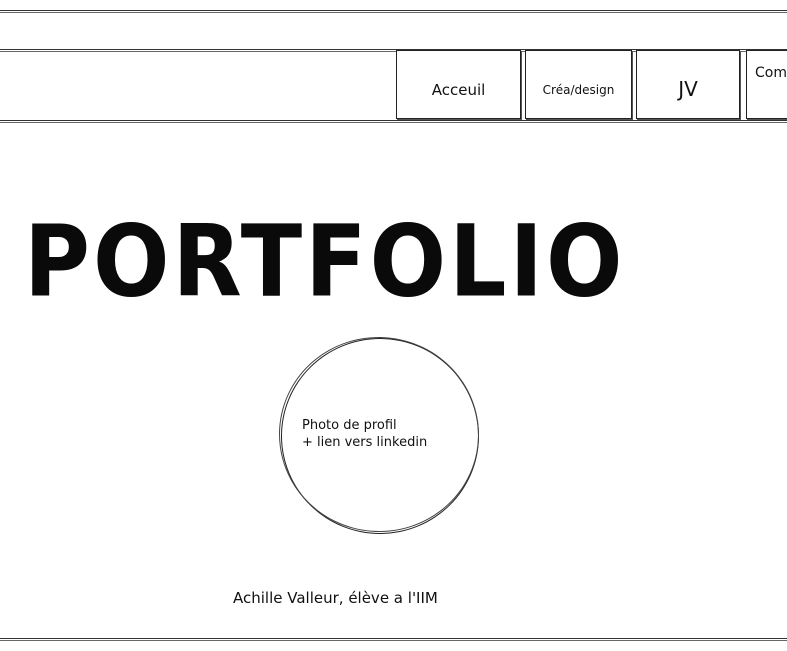  Describe the element at coordinates (458, 89) in the screenshot. I see `nav-tab-accueil-label: Acceuil` at that location.